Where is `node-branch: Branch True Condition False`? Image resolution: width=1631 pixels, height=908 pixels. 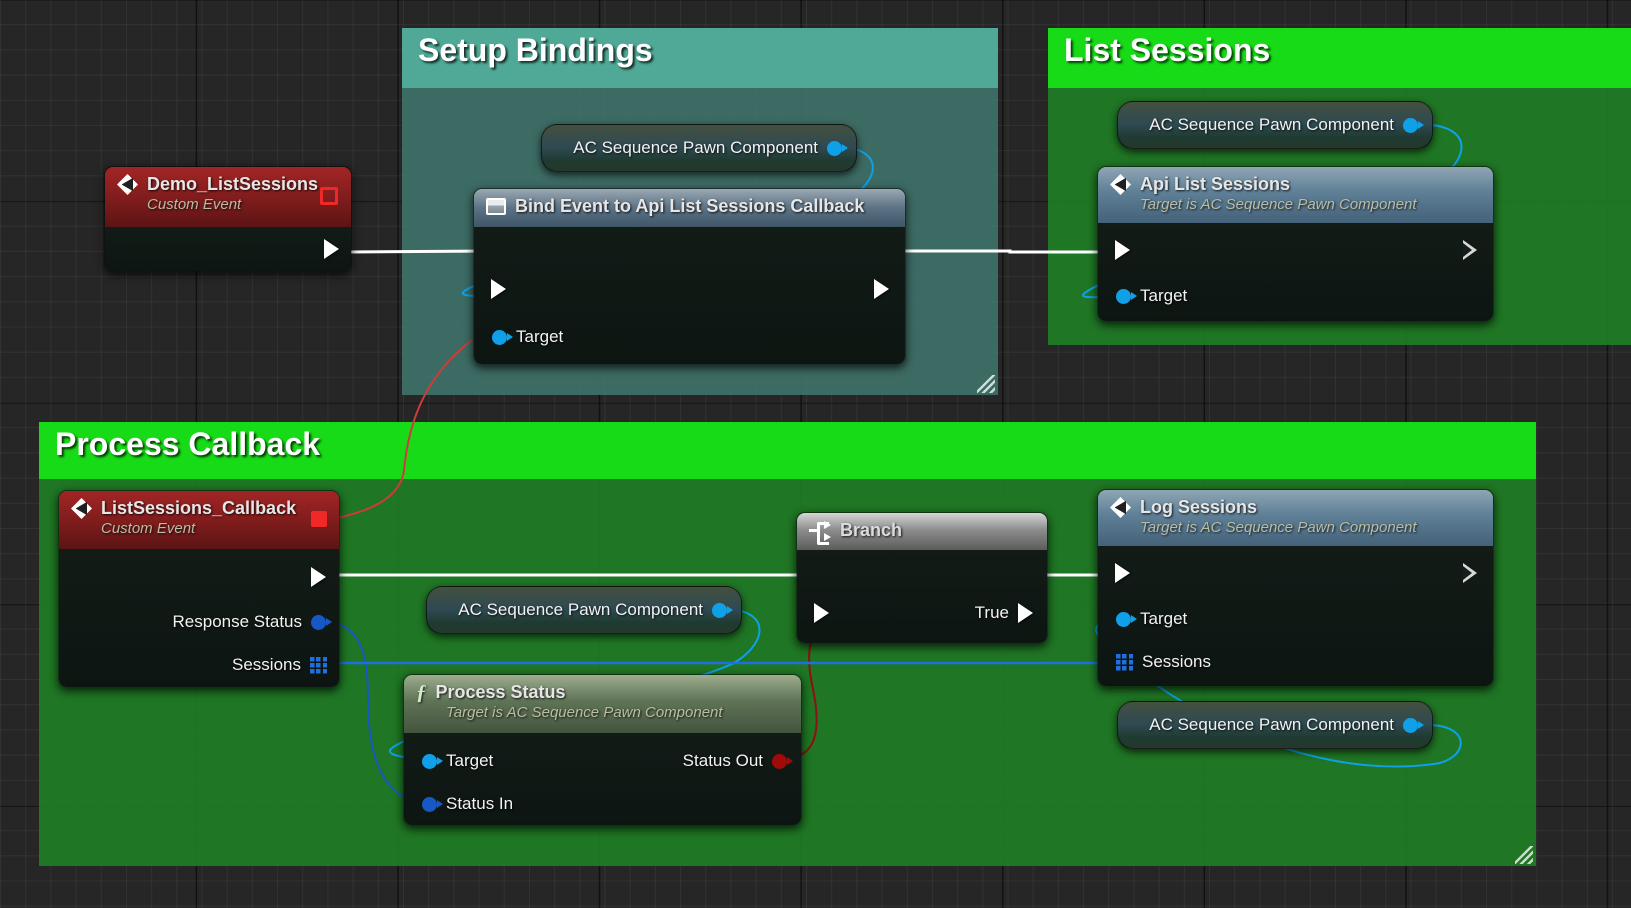
node-branch: Branch True Condition False is located at coordinates (922, 578).